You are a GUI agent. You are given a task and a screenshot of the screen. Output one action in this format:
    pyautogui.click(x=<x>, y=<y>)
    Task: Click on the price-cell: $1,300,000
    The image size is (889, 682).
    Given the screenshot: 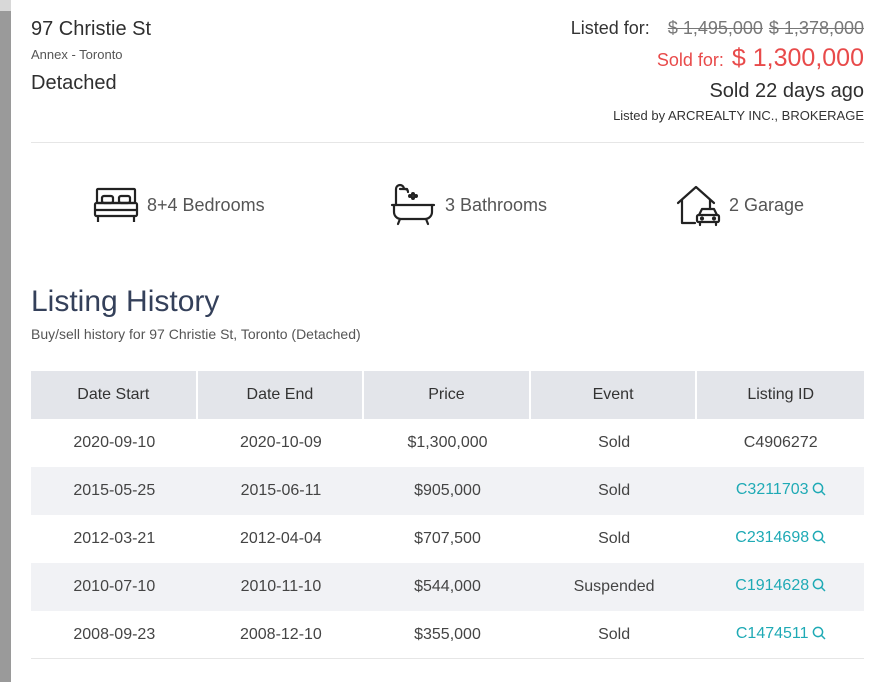 What is the action you would take?
    pyautogui.click(x=447, y=442)
    